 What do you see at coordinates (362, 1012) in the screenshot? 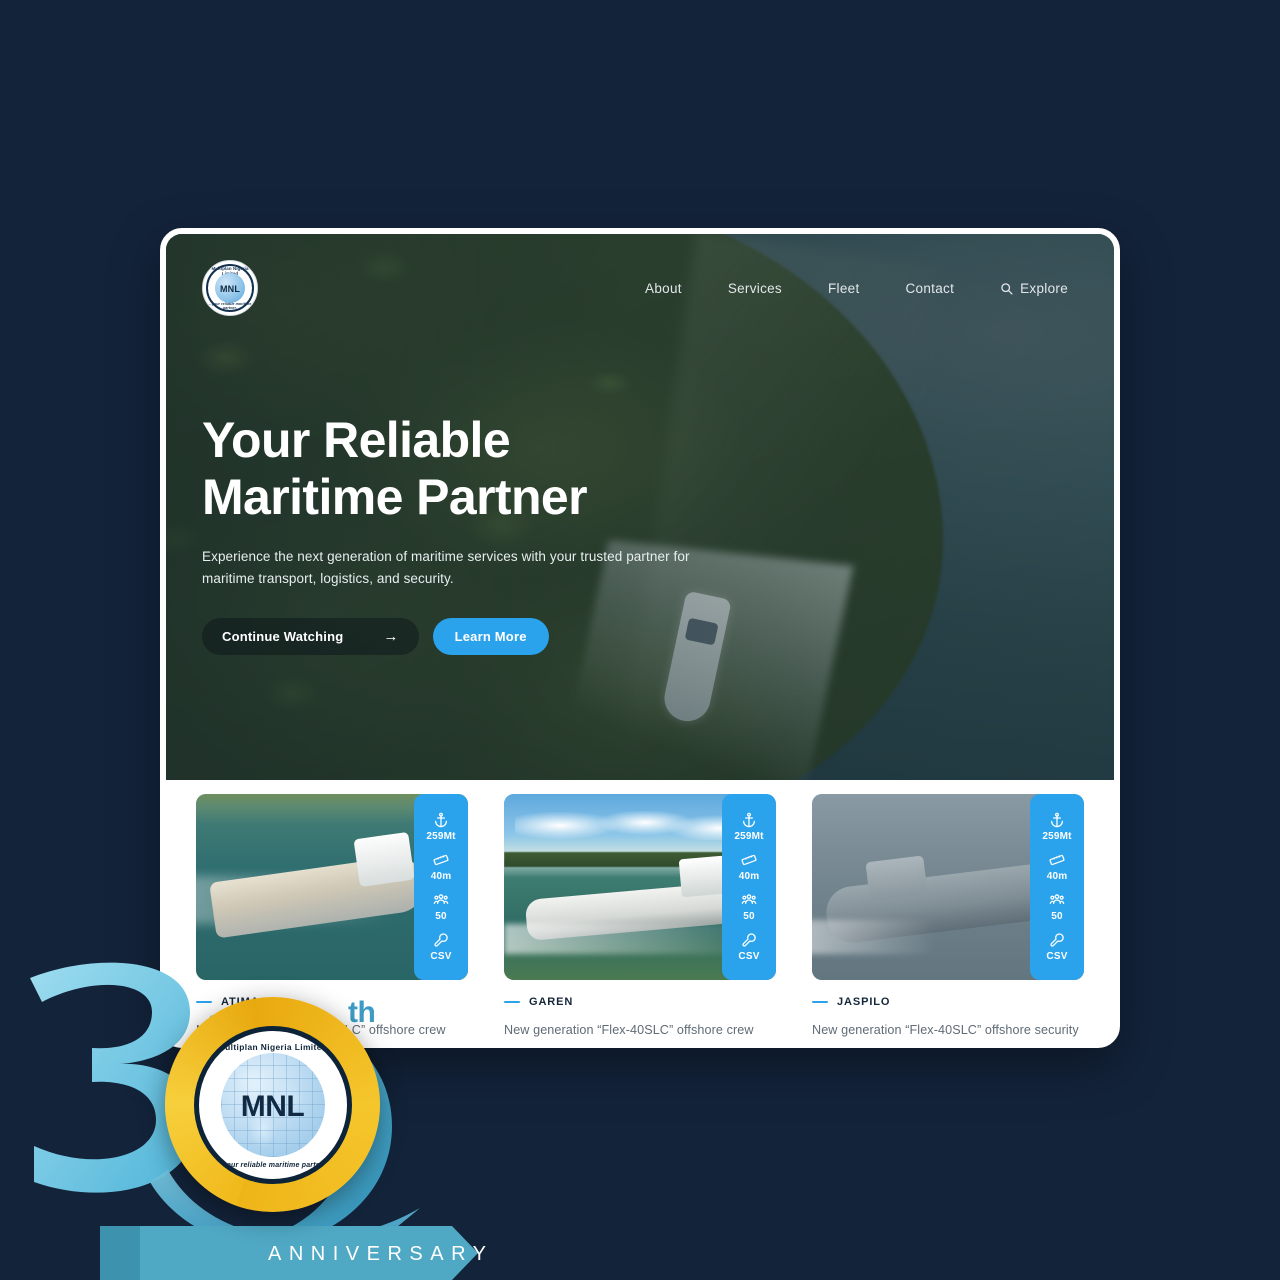
I see `anniversary-ordinal: th` at bounding box center [362, 1012].